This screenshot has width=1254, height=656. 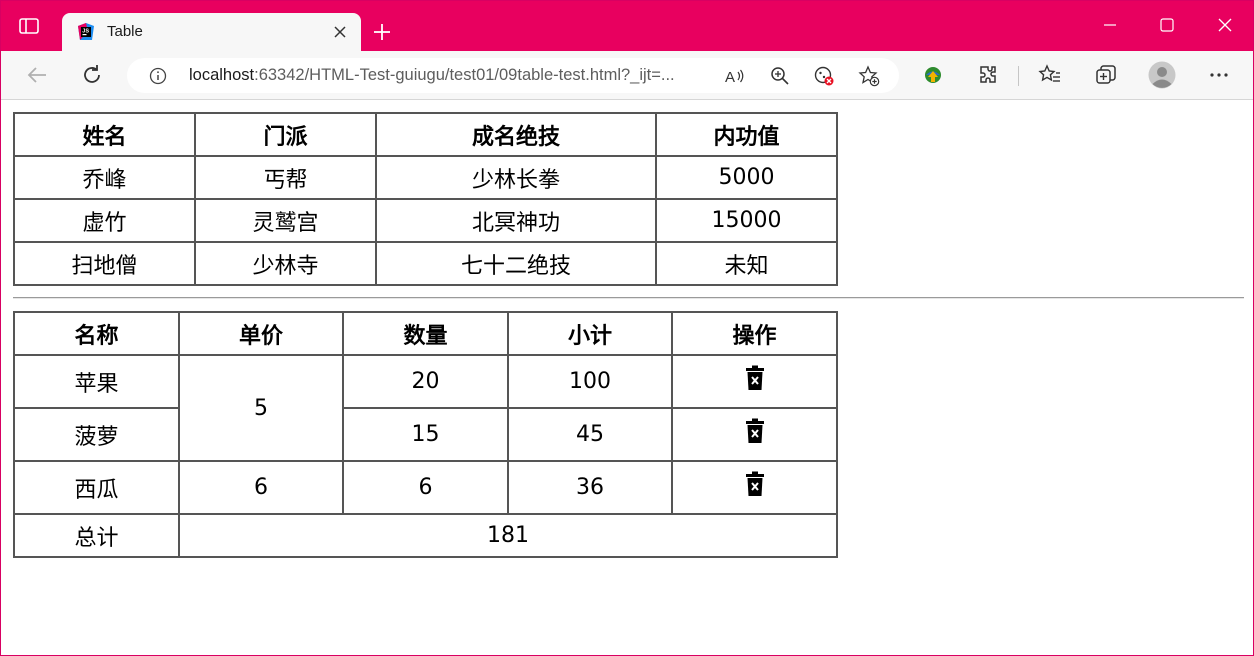 What do you see at coordinates (933, 75) in the screenshot?
I see `download-manager-icon` at bounding box center [933, 75].